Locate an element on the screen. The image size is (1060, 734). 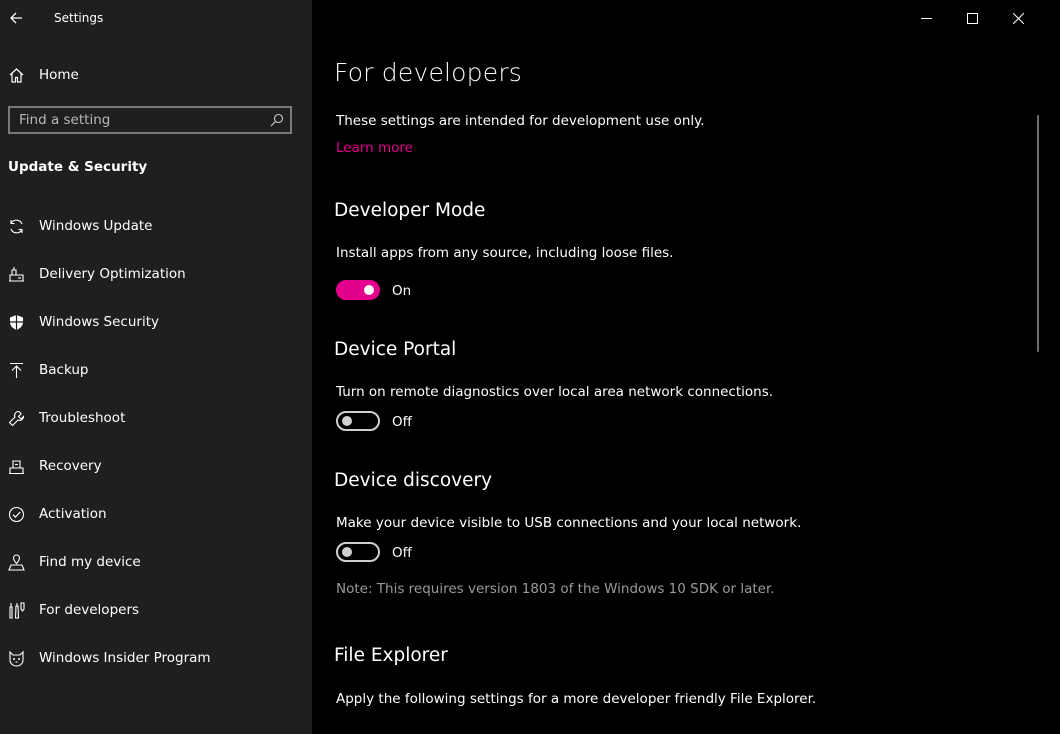
device-discovery-heading: Device discovery is located at coordinates (413, 480).